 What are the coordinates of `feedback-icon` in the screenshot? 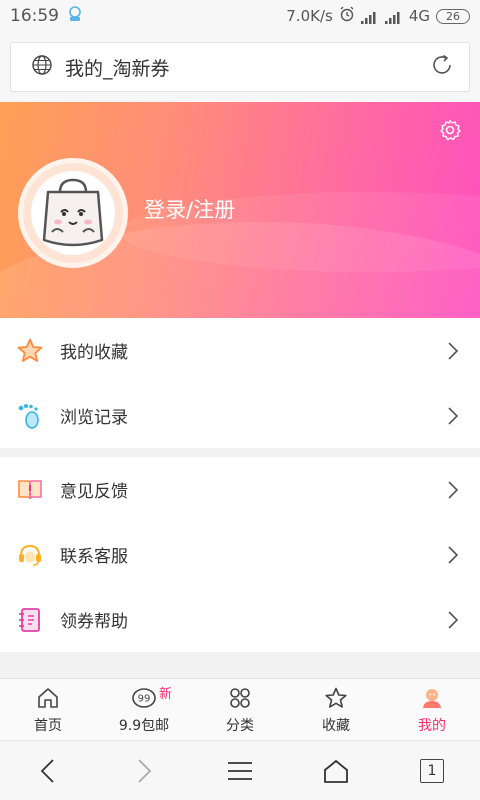 It's located at (30, 490).